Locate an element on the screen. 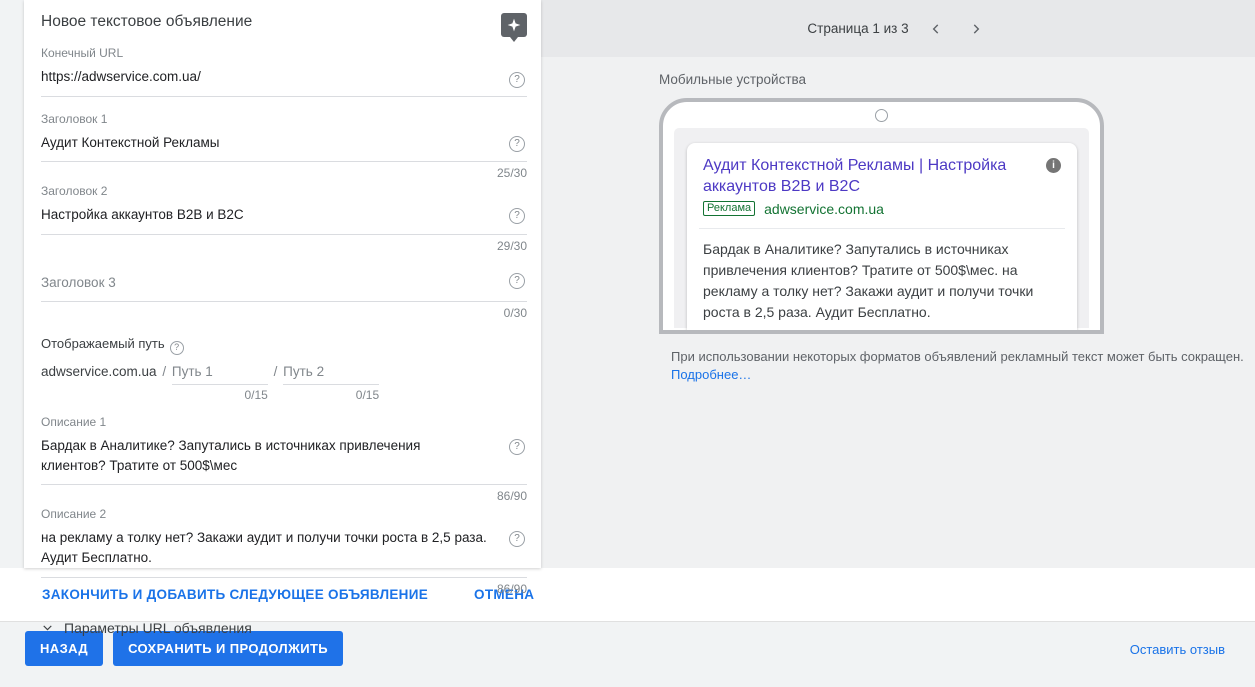 The height and width of the screenshot is (687, 1255). info-icon: i is located at coordinates (1053, 165).